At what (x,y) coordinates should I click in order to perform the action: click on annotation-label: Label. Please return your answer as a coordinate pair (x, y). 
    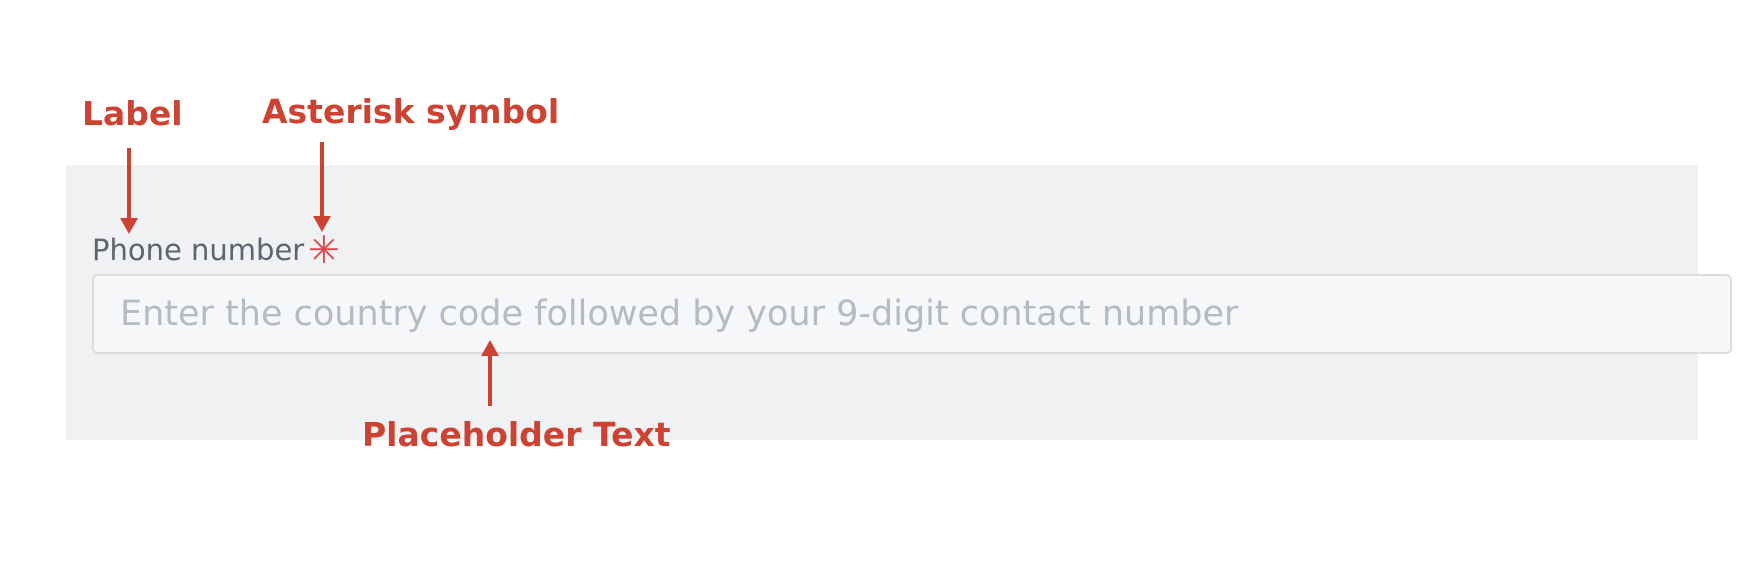
    Looking at the image, I should click on (132, 113).